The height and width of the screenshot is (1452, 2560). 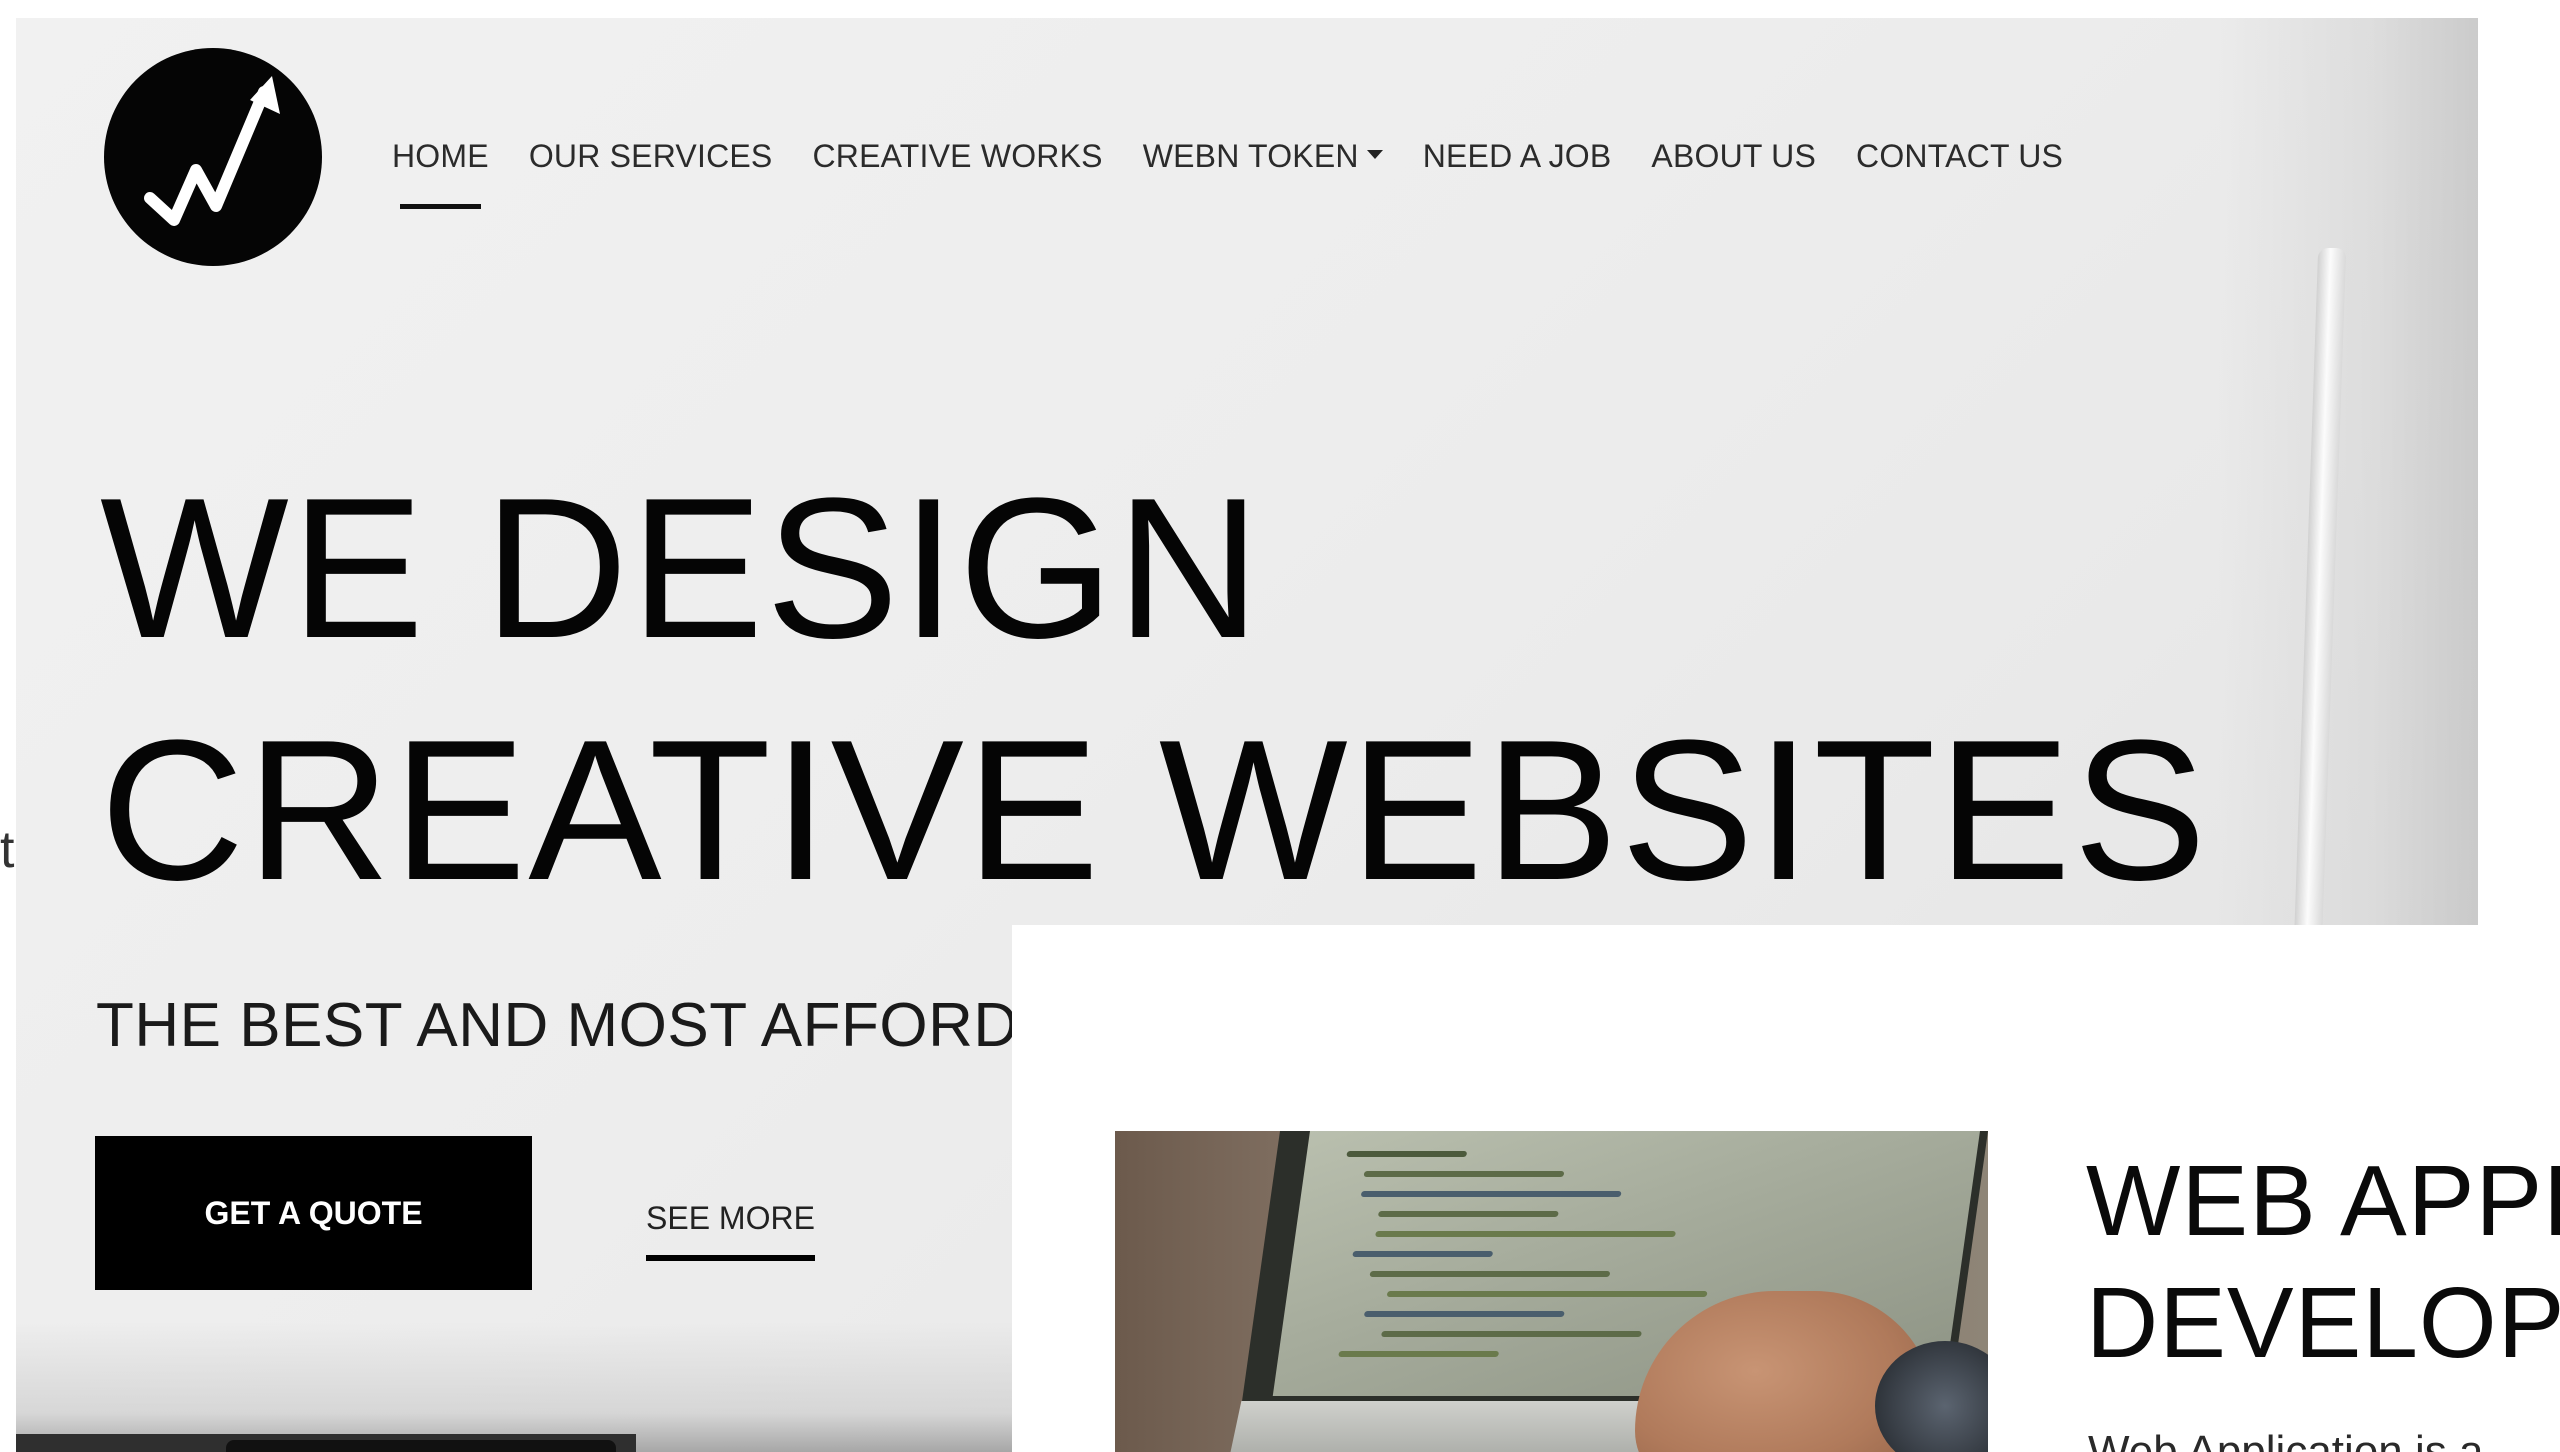 I want to click on nav-about-us-label: ABOUT US, so click(x=1734, y=156).